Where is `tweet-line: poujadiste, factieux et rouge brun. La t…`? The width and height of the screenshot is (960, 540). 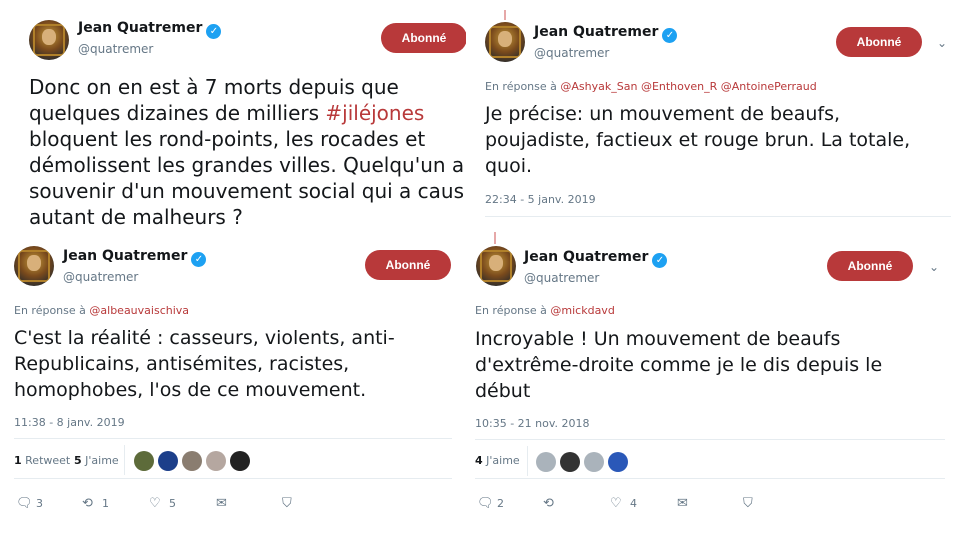 tweet-line: poujadiste, factieux et rouge brun. La t… is located at coordinates (698, 140).